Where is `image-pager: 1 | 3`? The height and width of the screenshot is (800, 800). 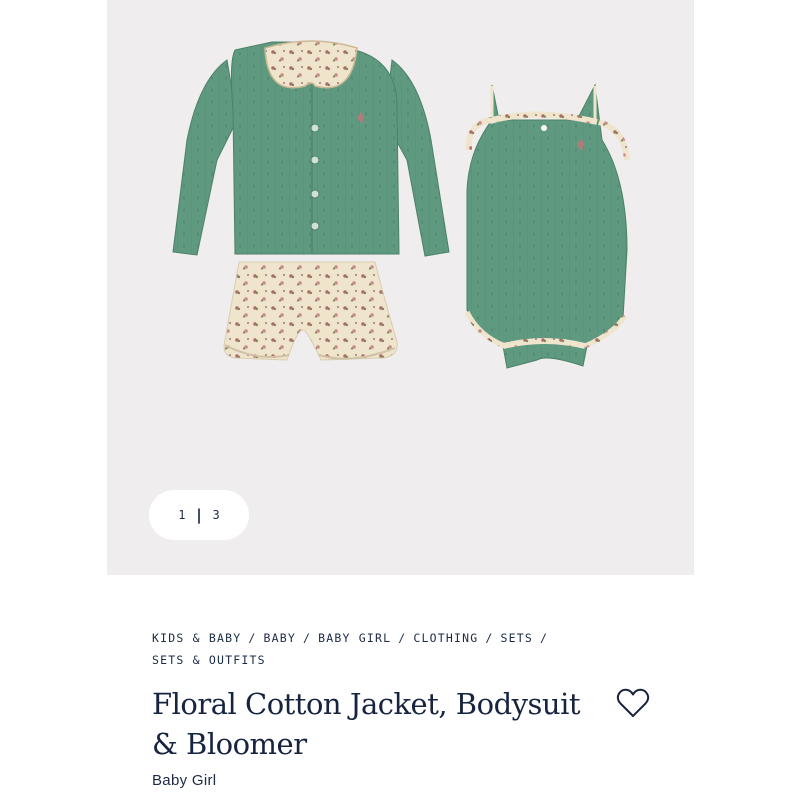 image-pager: 1 | 3 is located at coordinates (199, 515).